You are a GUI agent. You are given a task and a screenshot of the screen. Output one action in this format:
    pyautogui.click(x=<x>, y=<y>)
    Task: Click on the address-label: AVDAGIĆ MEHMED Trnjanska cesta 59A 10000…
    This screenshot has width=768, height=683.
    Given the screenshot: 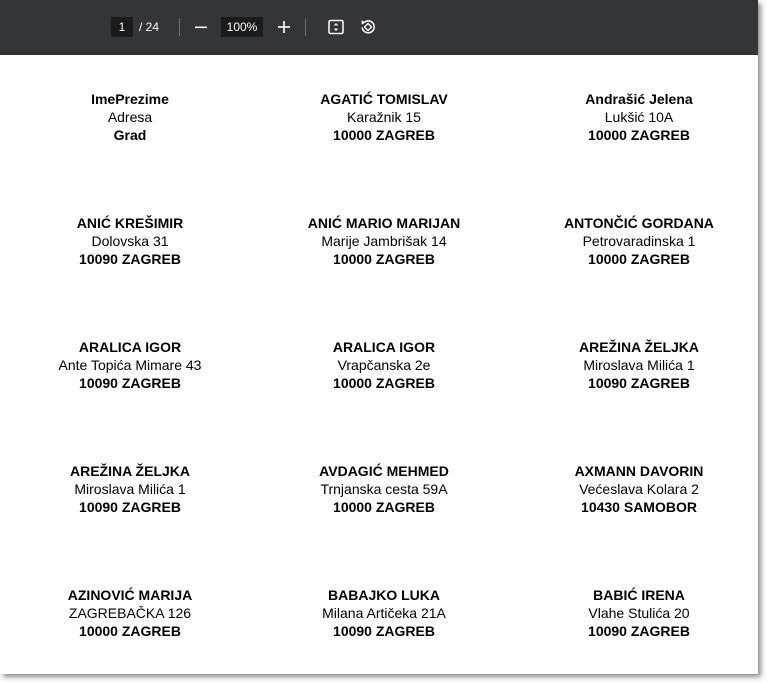 What is the action you would take?
    pyautogui.click(x=384, y=524)
    